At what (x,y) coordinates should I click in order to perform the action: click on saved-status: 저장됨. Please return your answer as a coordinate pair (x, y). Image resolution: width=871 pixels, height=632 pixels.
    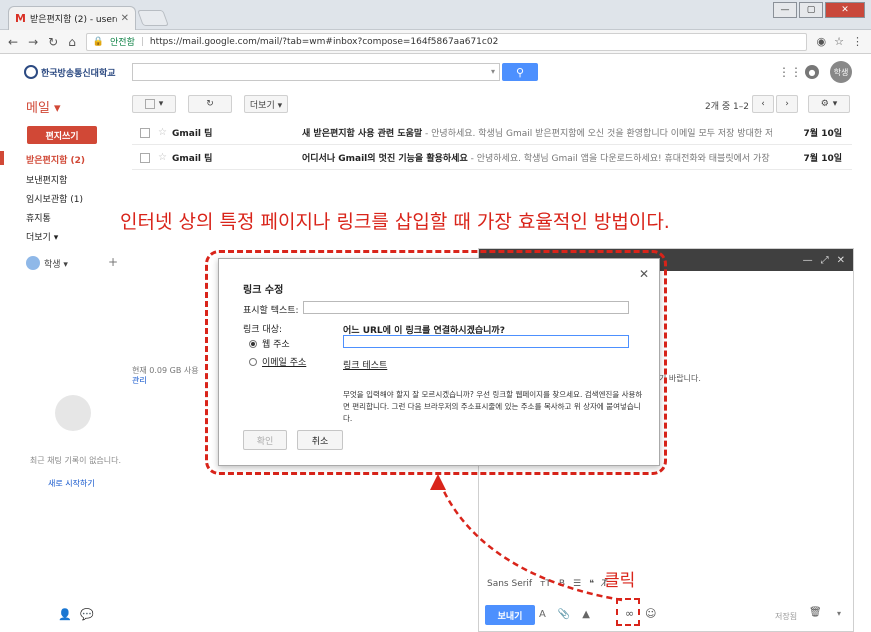
    Looking at the image, I should click on (786, 616).